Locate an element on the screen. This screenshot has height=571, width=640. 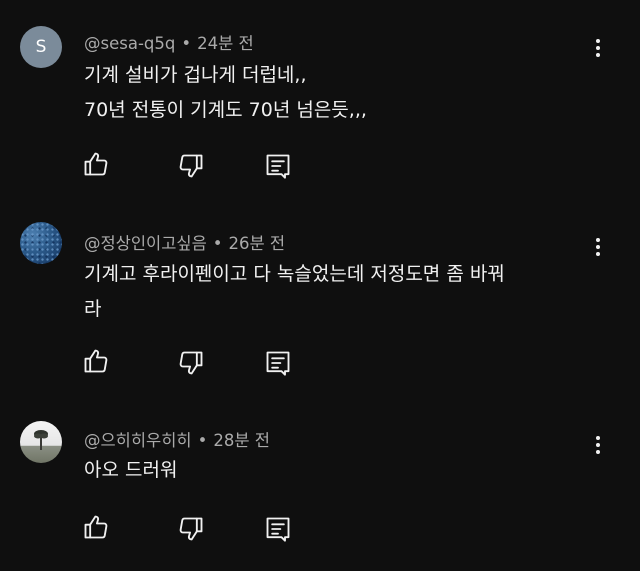
comment-text: 기계 설비가 겁나게 더럽네,, 70년 전통이 기계도 70년 넘은듯,,, is located at coordinates (225, 93).